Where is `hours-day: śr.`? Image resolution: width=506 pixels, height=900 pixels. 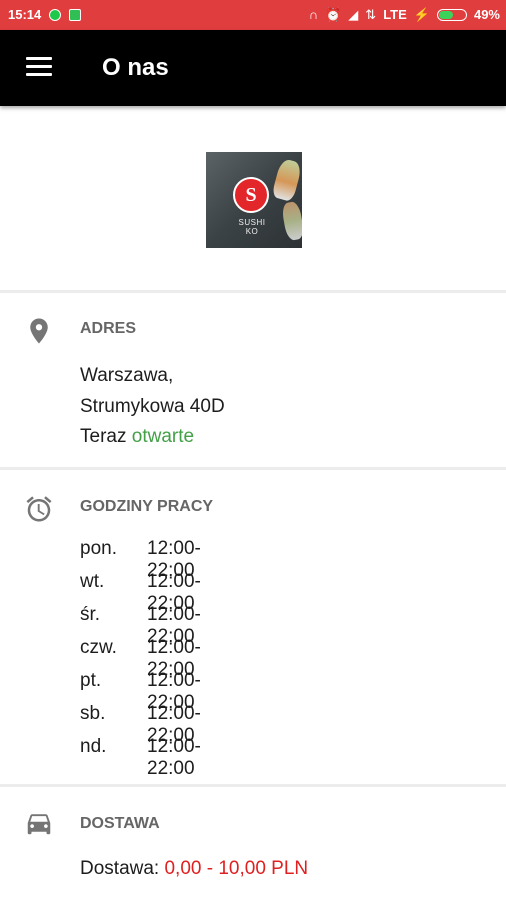 hours-day: śr. is located at coordinates (90, 614).